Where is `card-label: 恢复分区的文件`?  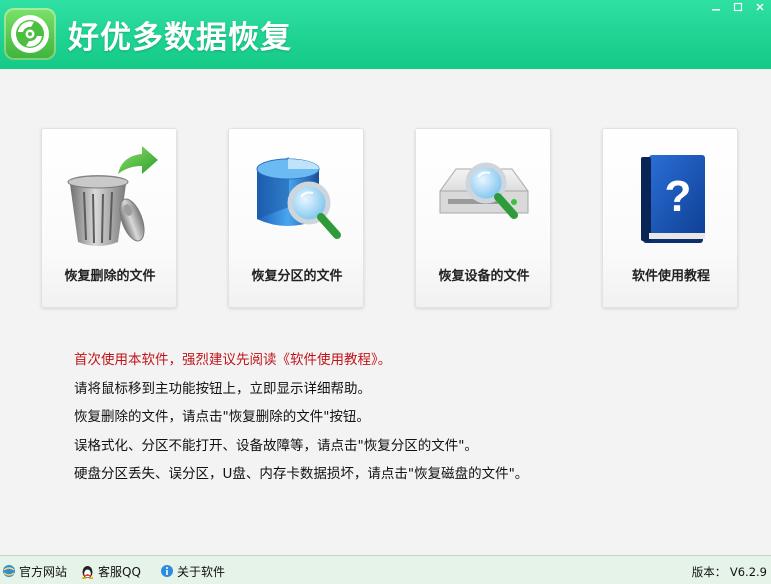 card-label: 恢复分区的文件 is located at coordinates (297, 276).